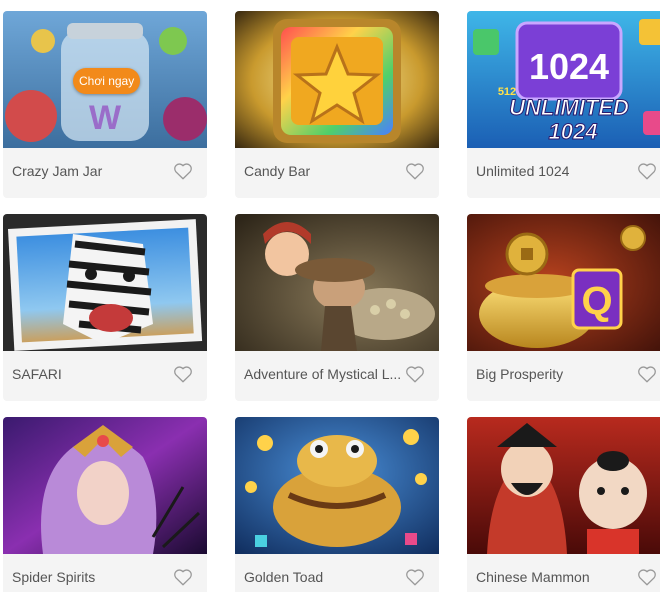 This screenshot has height=592, width=660. I want to click on game-card-safari: SAFARI, so click(105, 307).